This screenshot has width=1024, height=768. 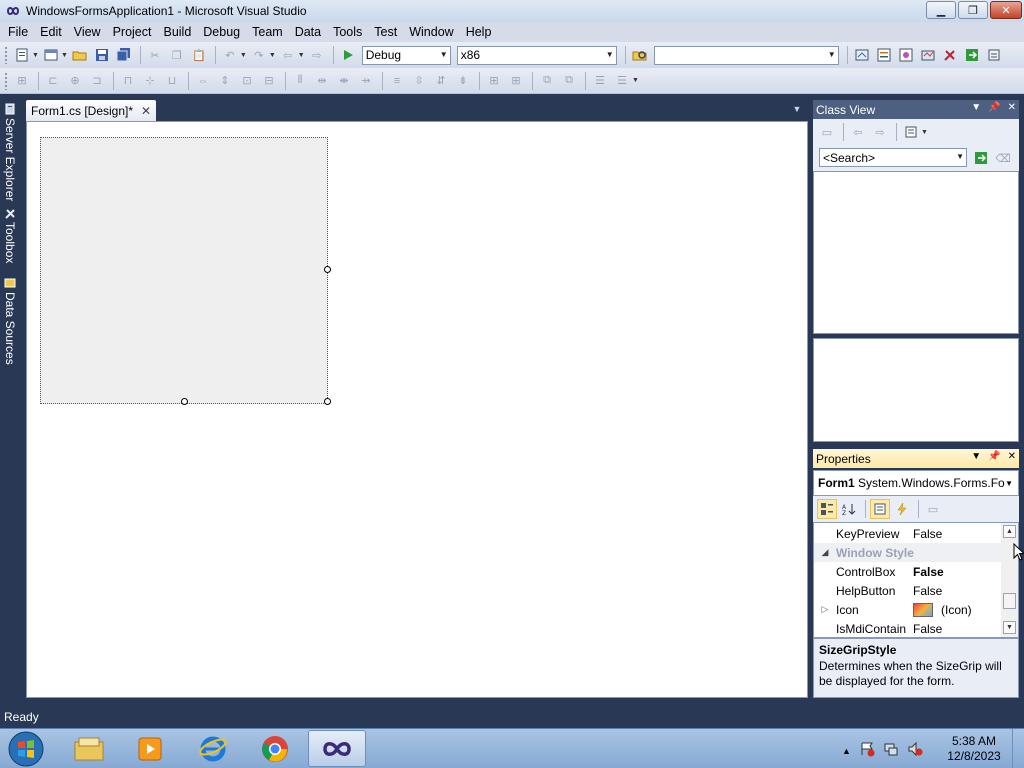 I want to click on new-project-icon, so click(x=22, y=55).